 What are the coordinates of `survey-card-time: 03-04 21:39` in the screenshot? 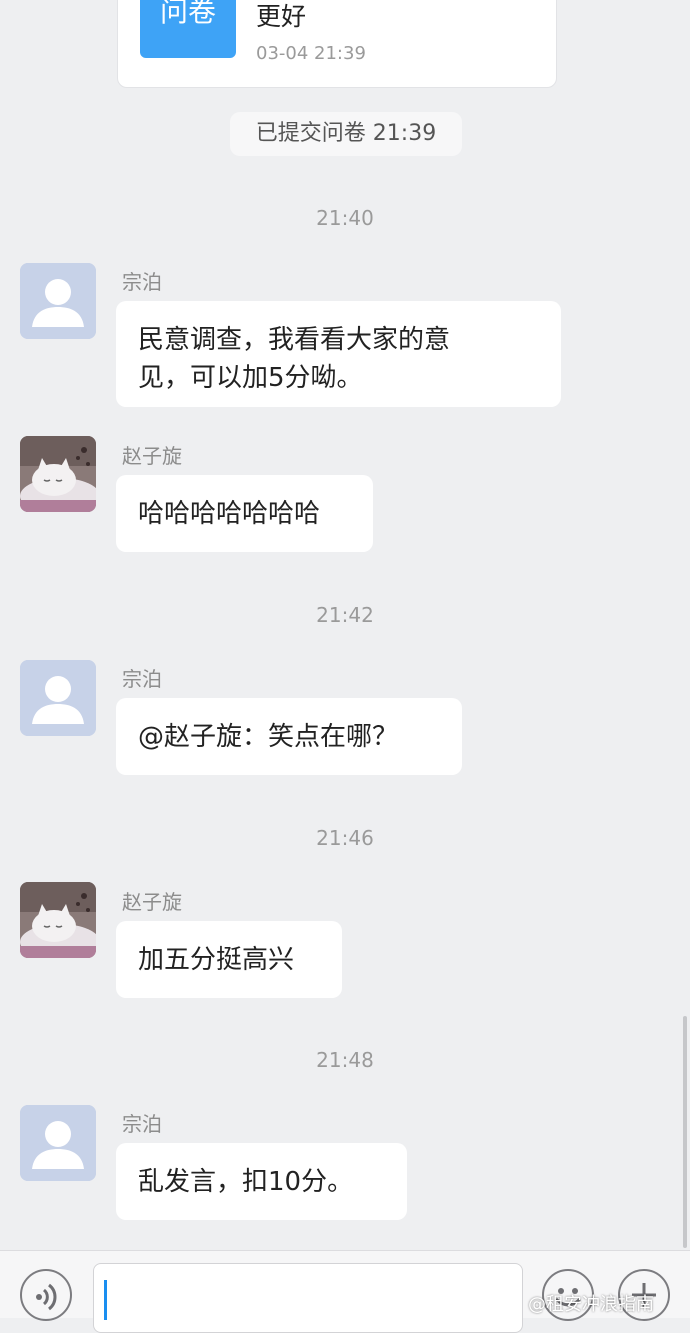 It's located at (311, 53).